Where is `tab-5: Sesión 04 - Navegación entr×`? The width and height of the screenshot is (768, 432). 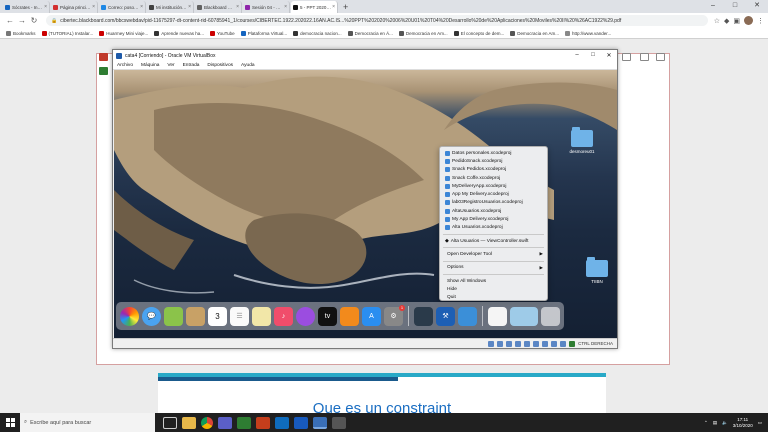 tab-5: Sesión 04 - Navegación entr× is located at coordinates (266, 7).